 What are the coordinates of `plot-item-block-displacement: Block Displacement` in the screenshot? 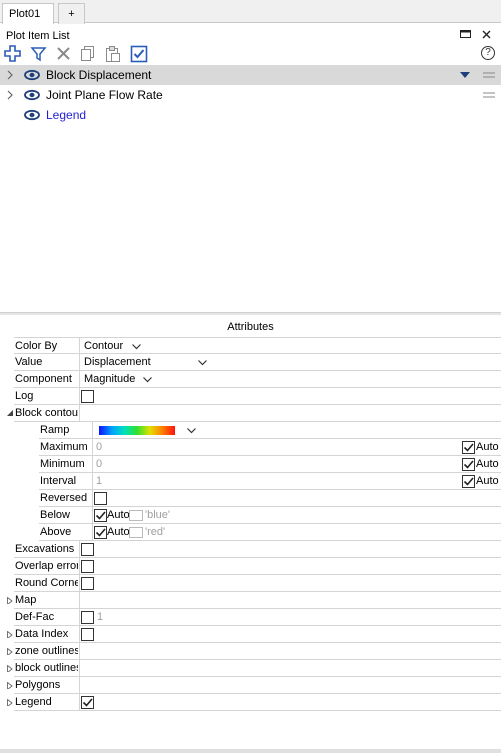 It's located at (250, 75).